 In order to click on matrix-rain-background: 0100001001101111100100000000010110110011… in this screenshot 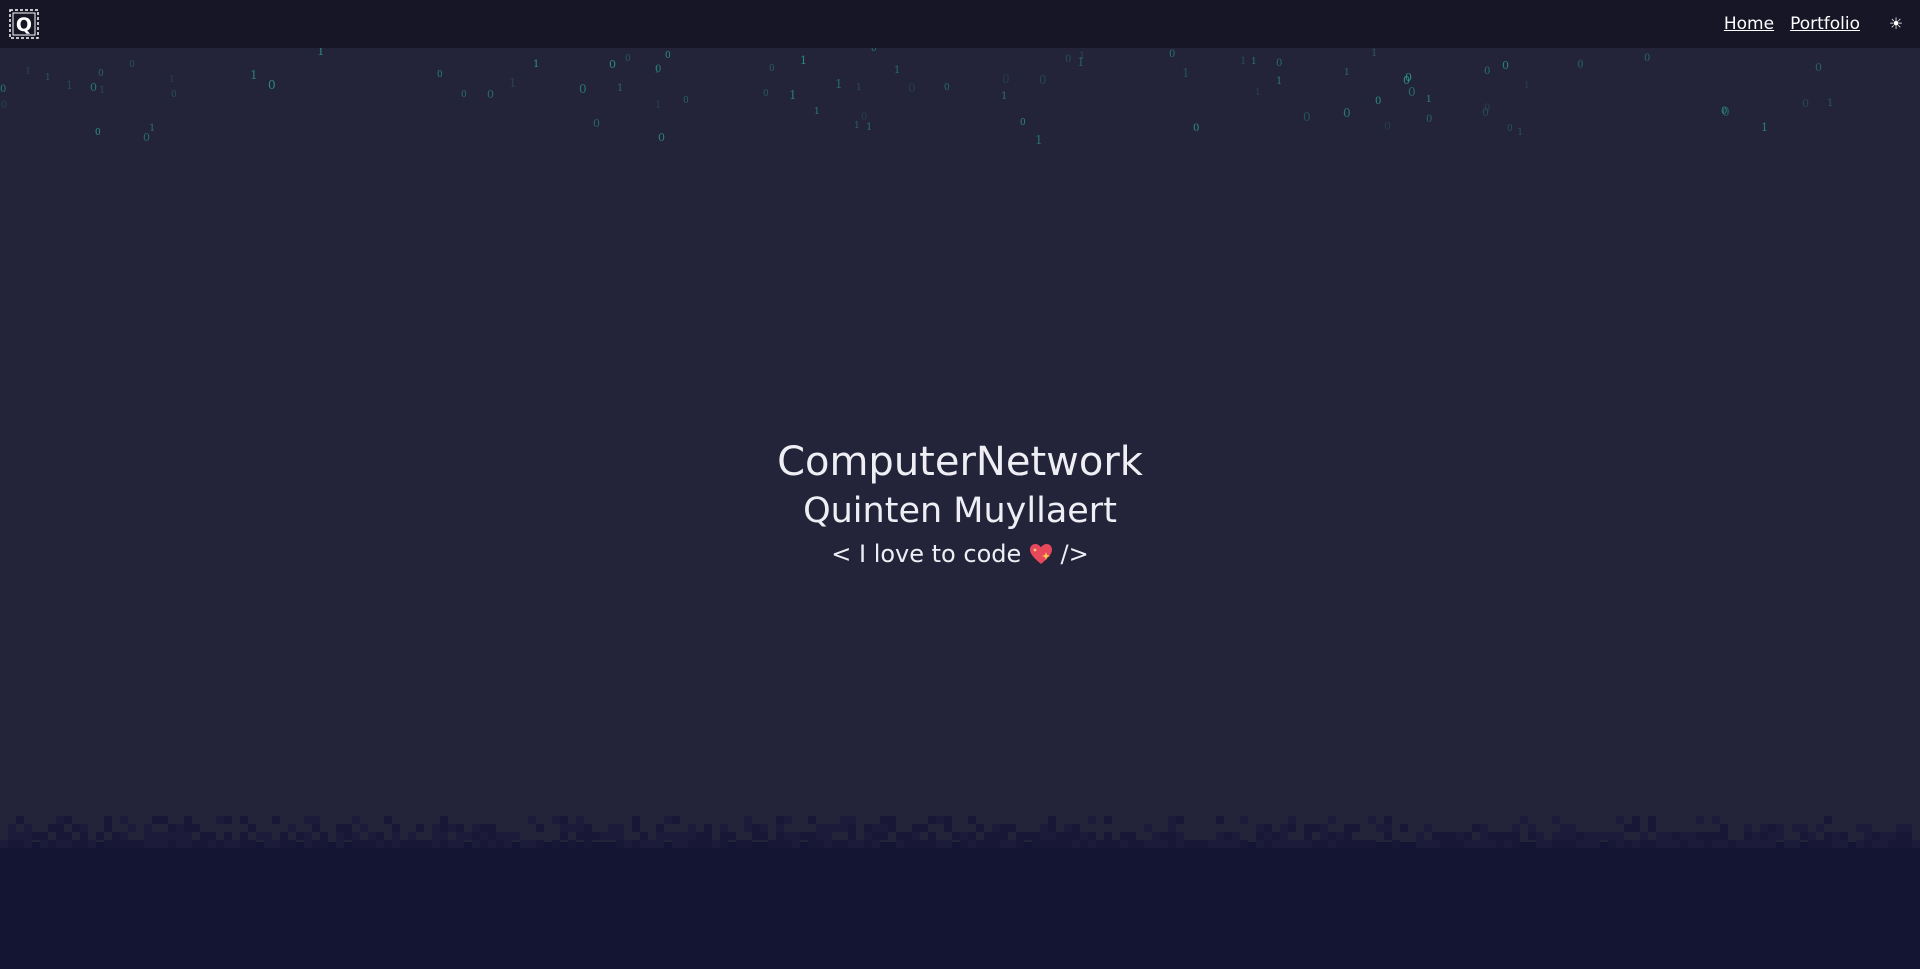, I will do `click(960, 95)`.